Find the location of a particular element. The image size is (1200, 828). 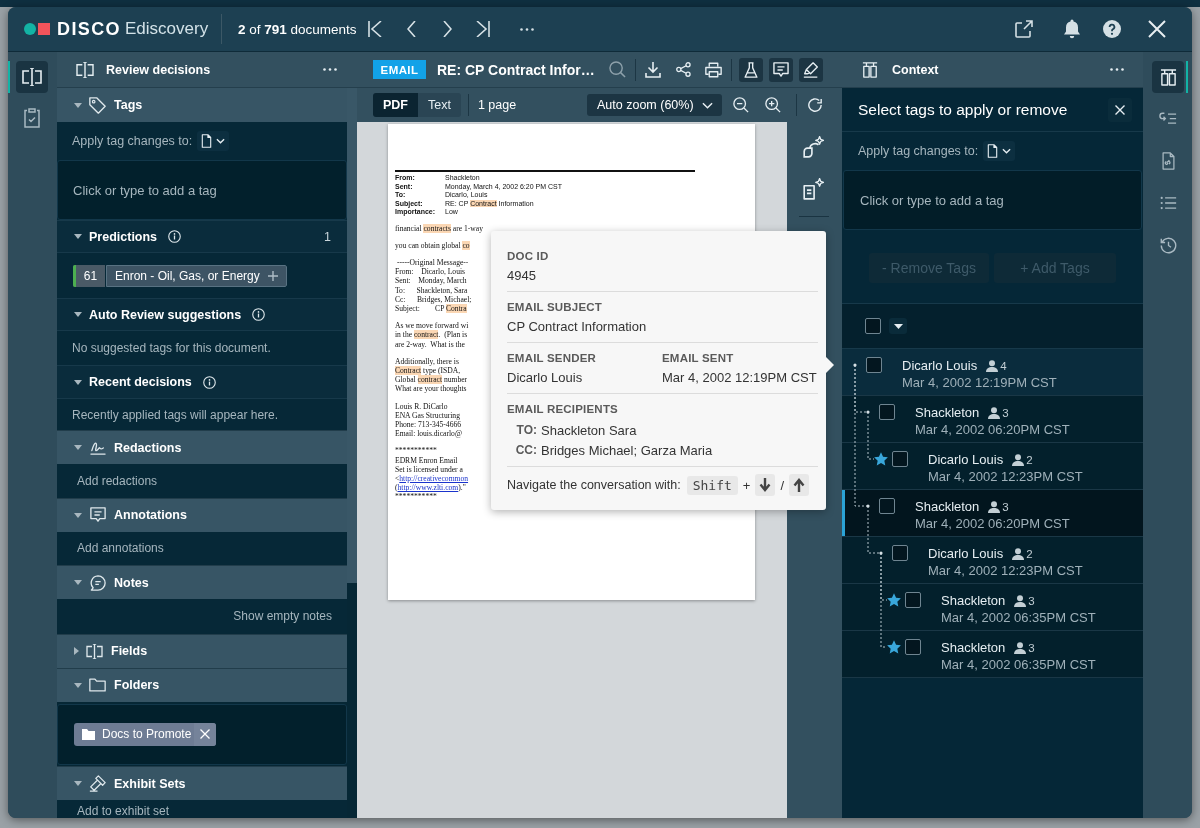

sent-date: Mar 4, 2002 06:35PM CST is located at coordinates (1018, 664).